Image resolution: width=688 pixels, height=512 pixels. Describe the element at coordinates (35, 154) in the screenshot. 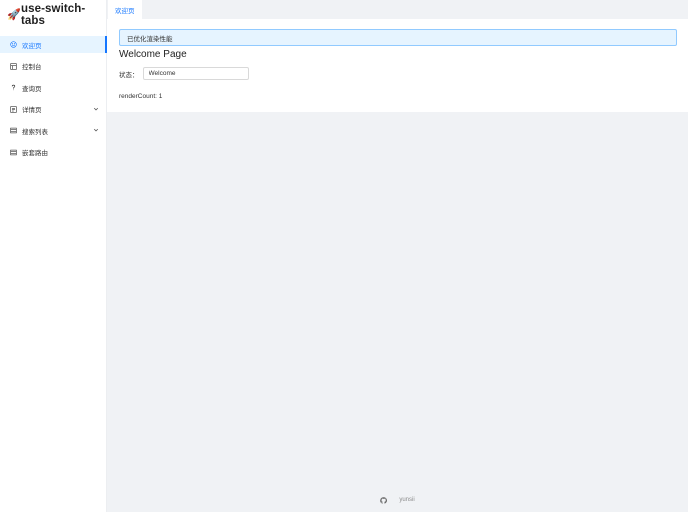

I see `sidebar-item-label: 嵌套路由` at that location.